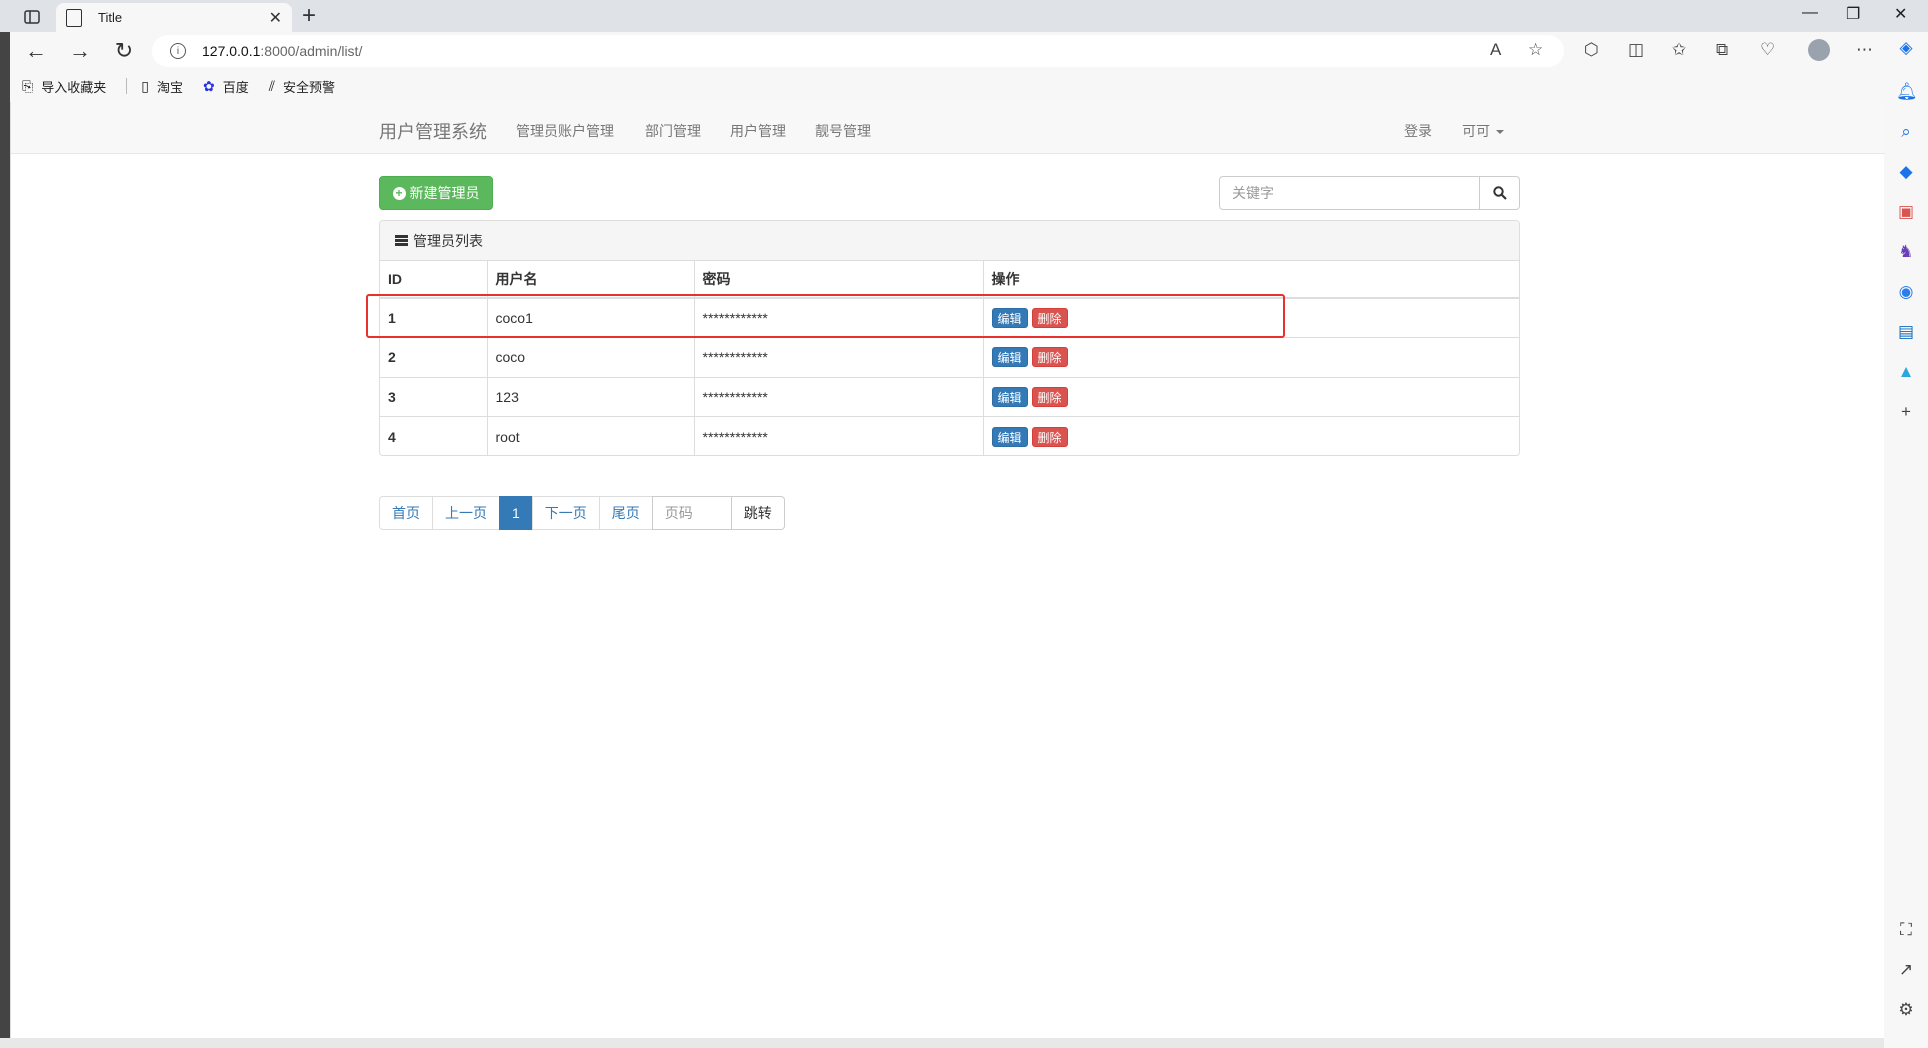 The height and width of the screenshot is (1048, 1928). Describe the element at coordinates (1906, 48) in the screenshot. I see `copilot-icon: ◈` at that location.